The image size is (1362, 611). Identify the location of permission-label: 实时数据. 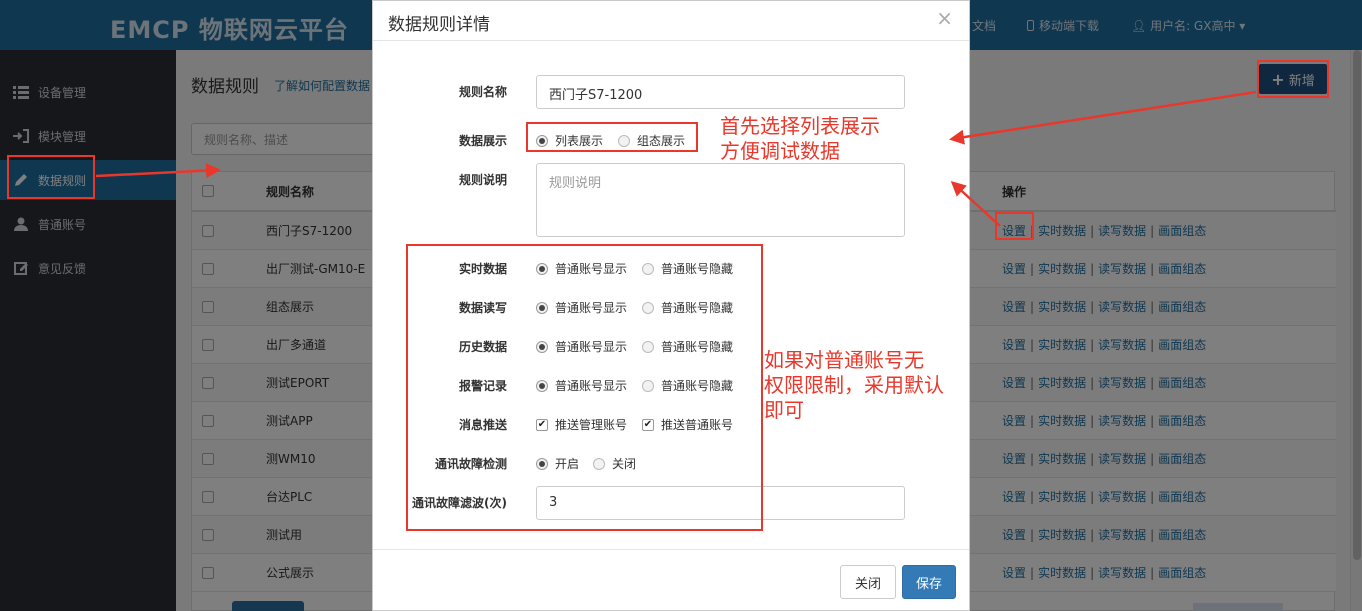
(482, 269).